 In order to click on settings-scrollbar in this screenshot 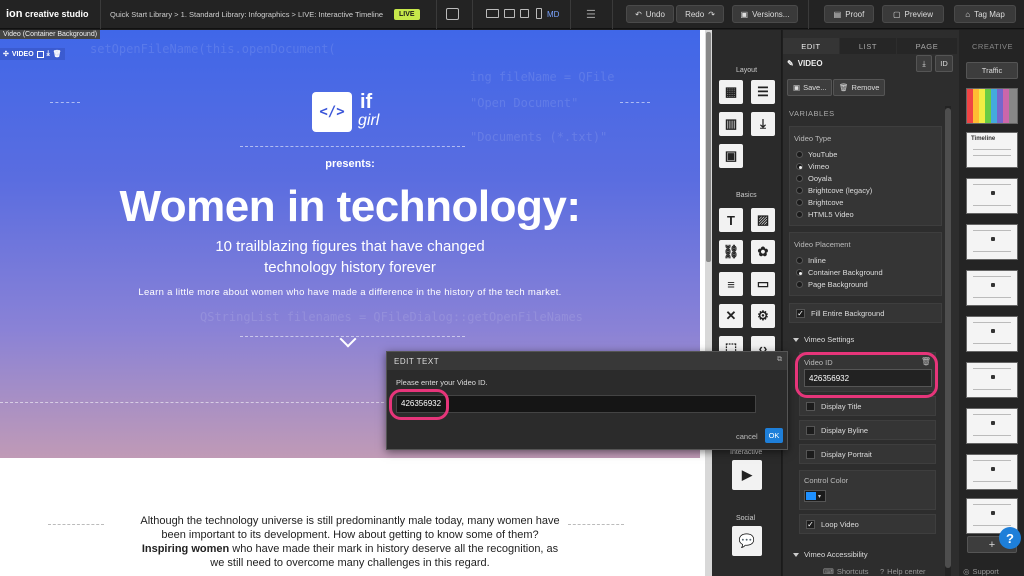, I will do `click(948, 341)`.